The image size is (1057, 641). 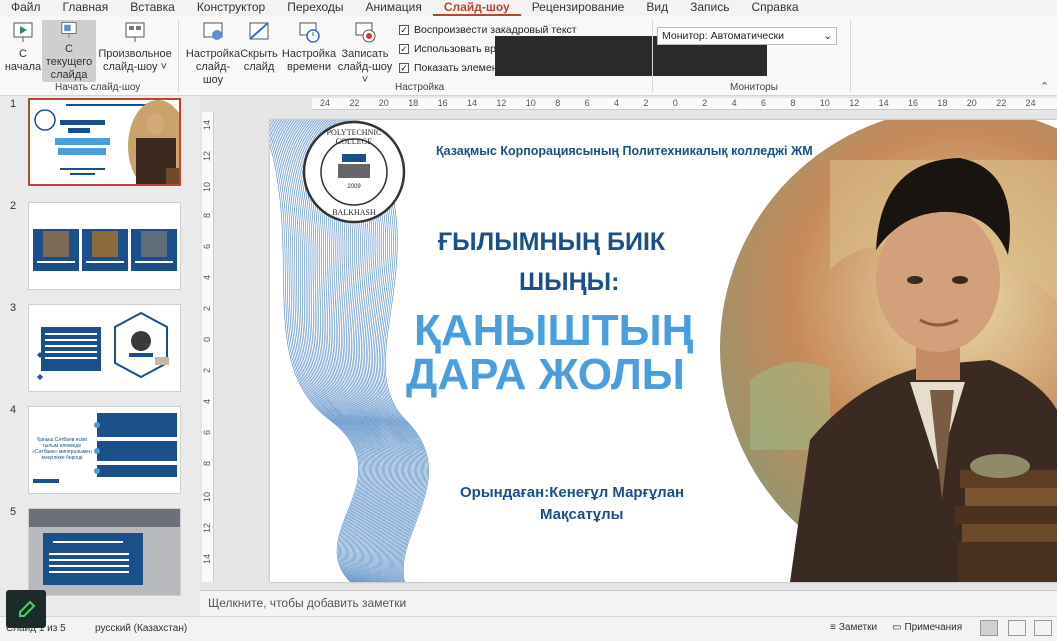 I want to click on thumbnail-number: 2, so click(x=13, y=206).